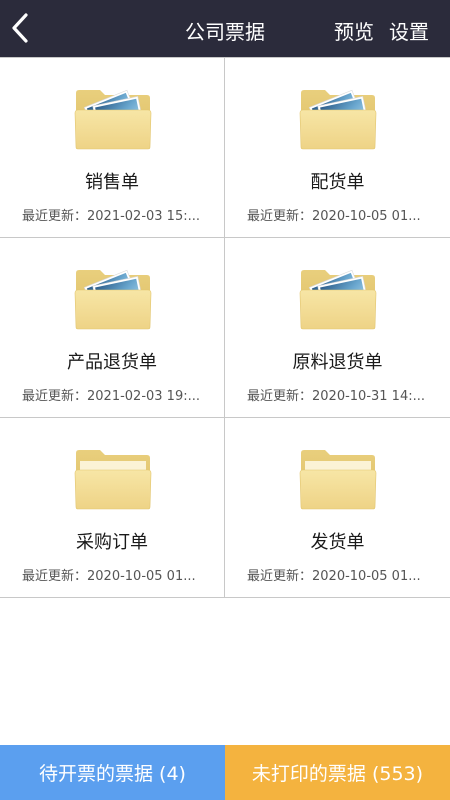  What do you see at coordinates (337, 182) in the screenshot?
I see `folder-name: 配货单` at bounding box center [337, 182].